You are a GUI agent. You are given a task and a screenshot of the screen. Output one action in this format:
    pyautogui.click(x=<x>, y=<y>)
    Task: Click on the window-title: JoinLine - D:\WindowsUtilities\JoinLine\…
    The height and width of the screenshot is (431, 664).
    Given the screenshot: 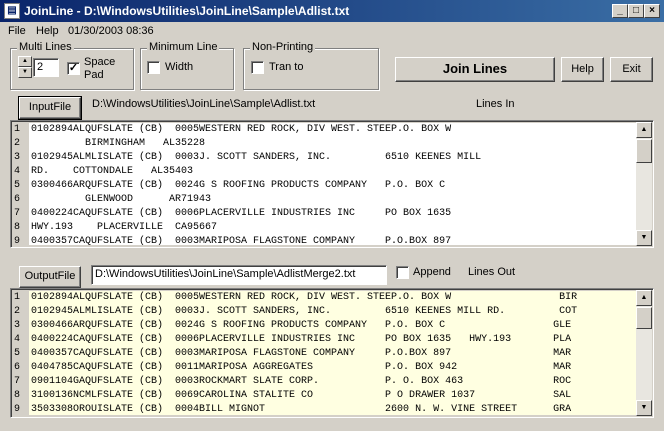 What is the action you would take?
    pyautogui.click(x=187, y=11)
    